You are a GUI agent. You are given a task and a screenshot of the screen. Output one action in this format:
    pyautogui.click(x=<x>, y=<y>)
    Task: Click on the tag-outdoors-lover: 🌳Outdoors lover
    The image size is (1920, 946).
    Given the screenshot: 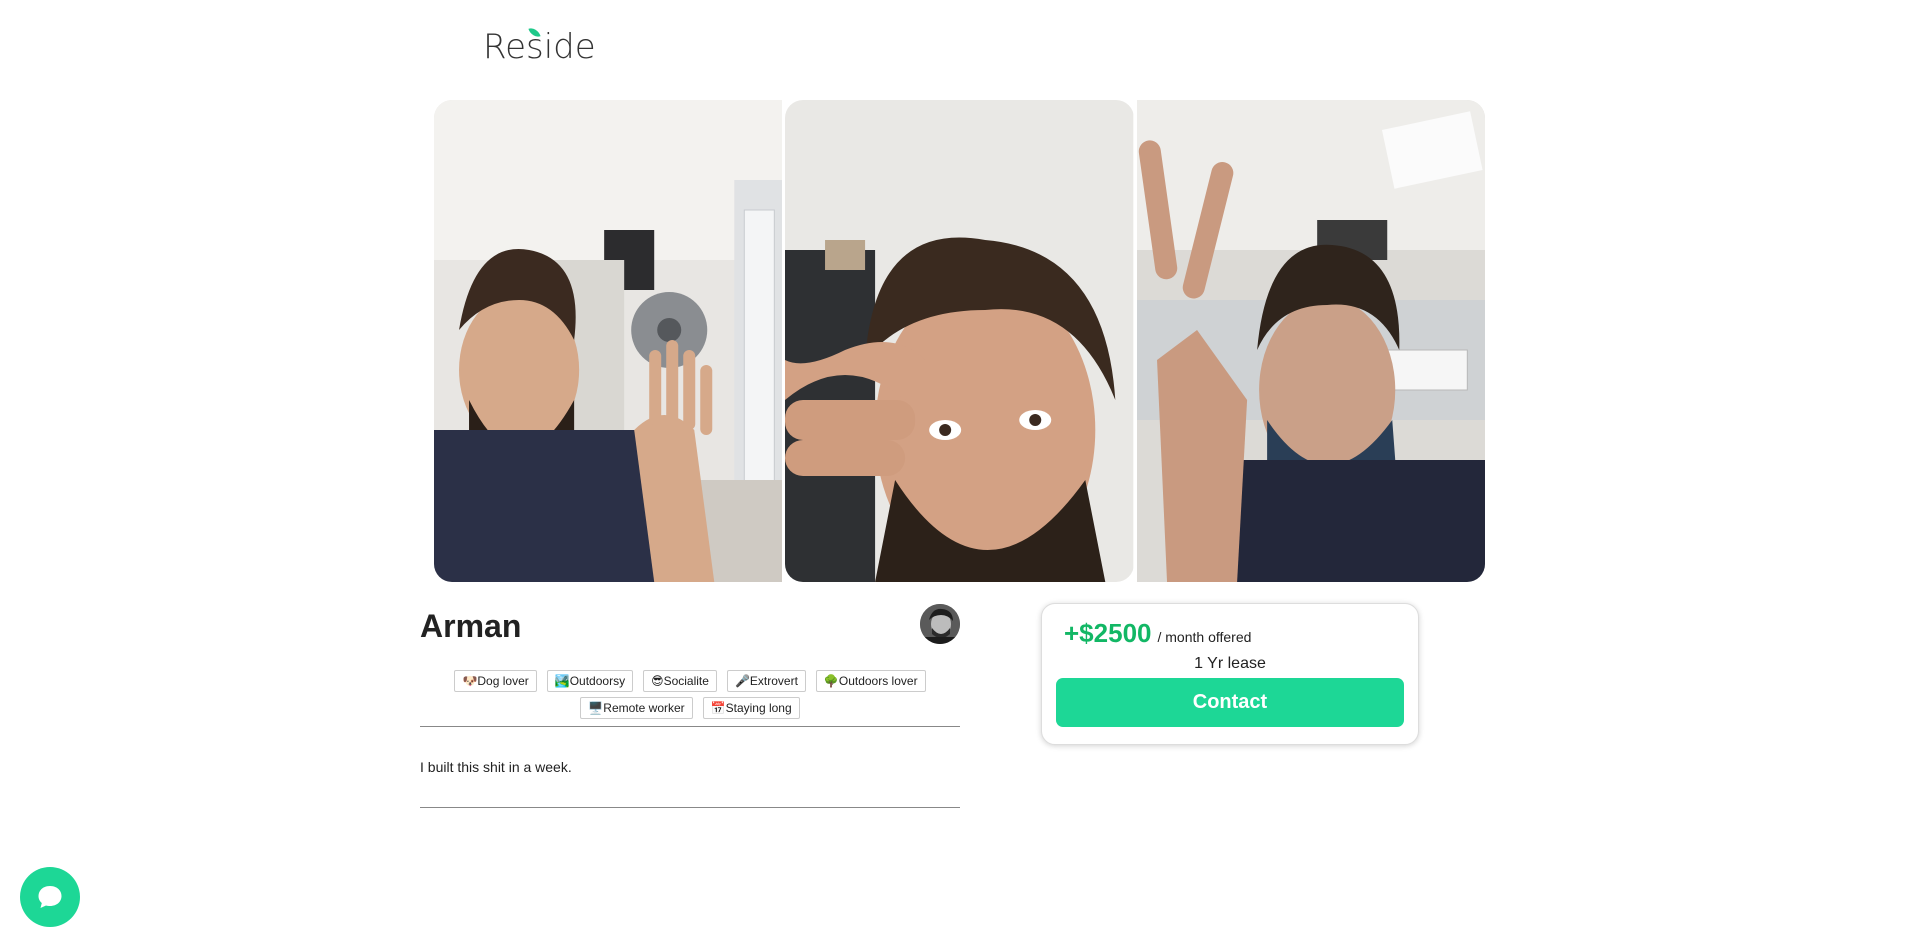 What is the action you would take?
    pyautogui.click(x=870, y=681)
    